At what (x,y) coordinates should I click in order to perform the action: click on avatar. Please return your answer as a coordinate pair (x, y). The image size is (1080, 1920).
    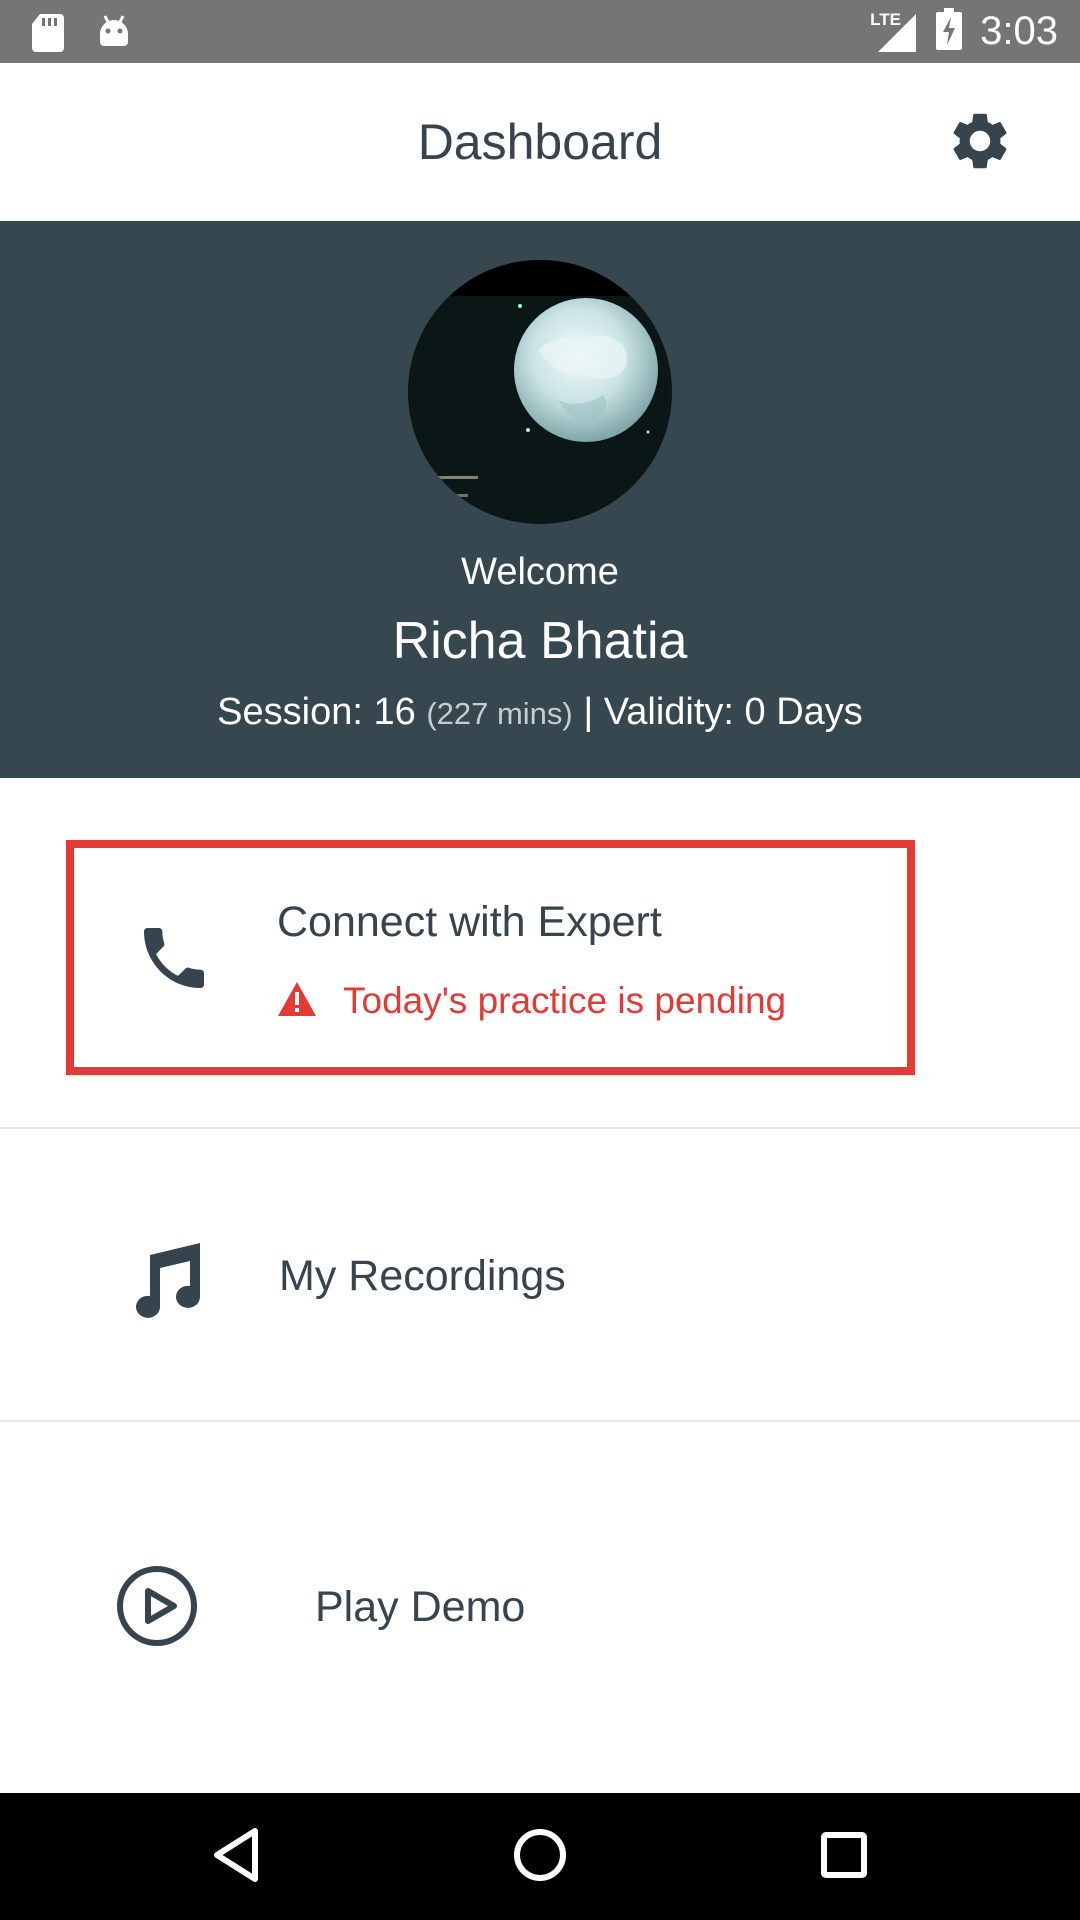
    Looking at the image, I should click on (540, 392).